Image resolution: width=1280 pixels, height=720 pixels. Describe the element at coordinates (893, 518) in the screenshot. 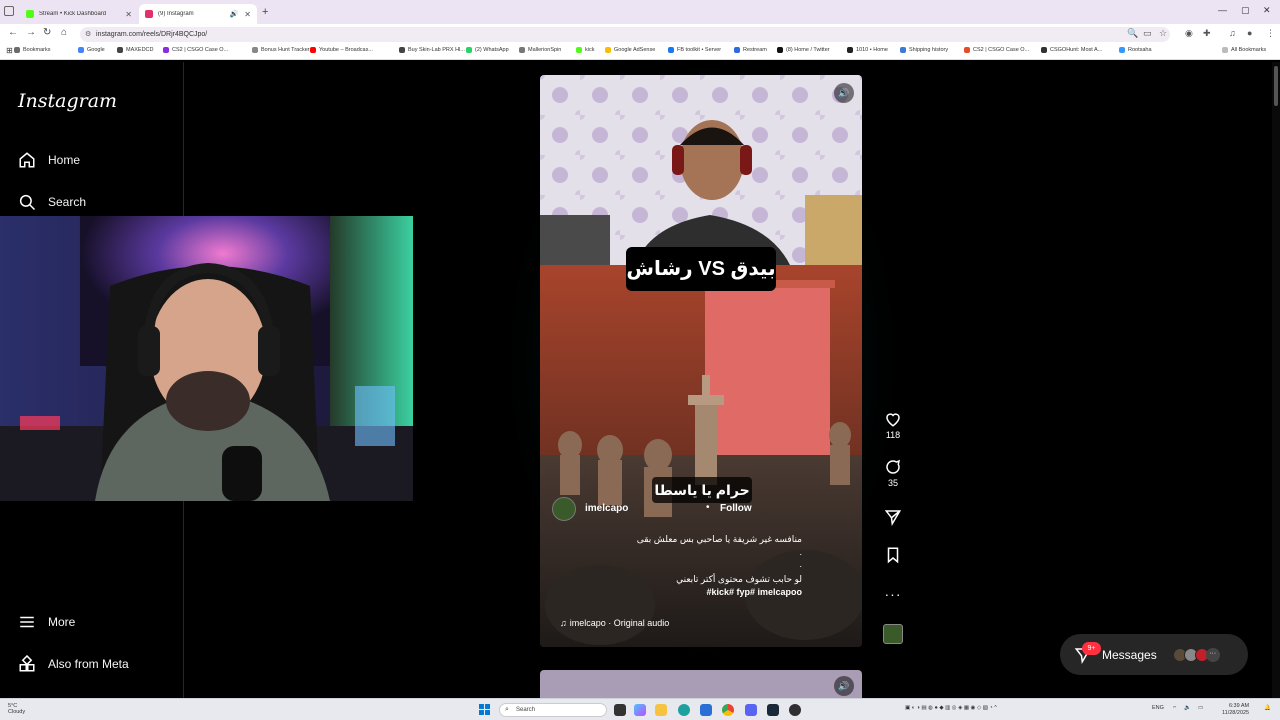

I see `share-button` at that location.